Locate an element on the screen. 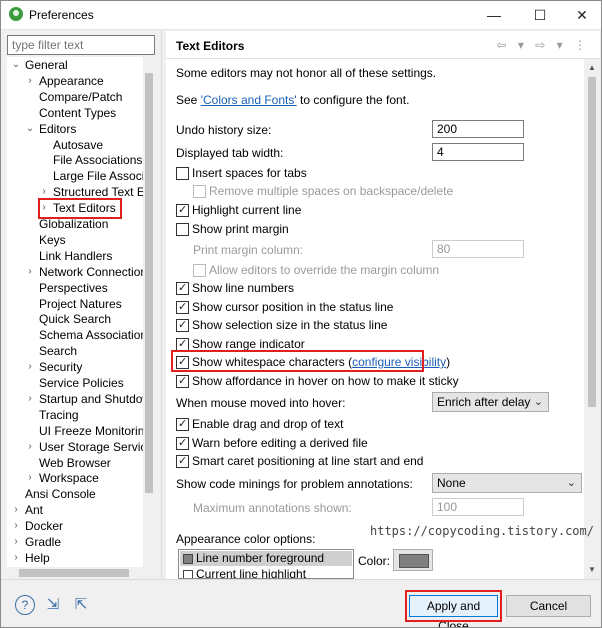  eclipse-app-icon is located at coordinates (16, 14).